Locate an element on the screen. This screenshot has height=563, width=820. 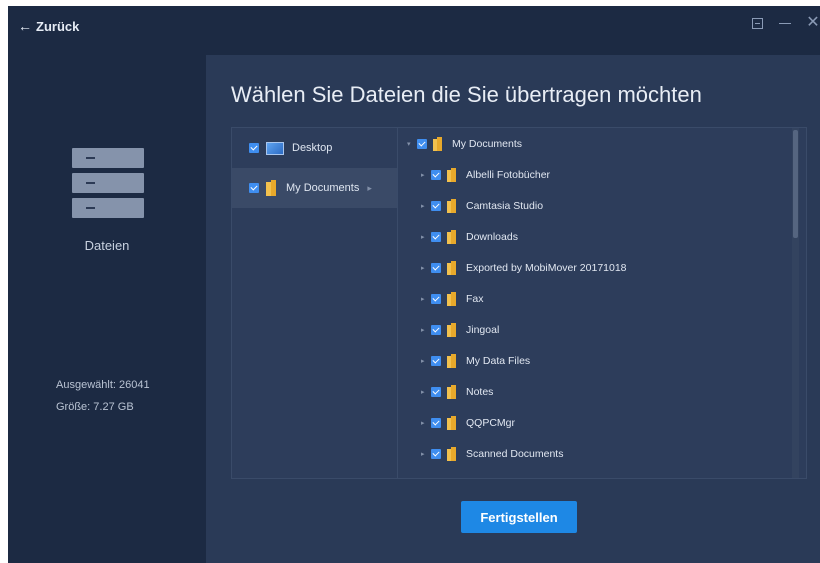
tree-item: ▸ QQPCMgr is located at coordinates (599, 422).